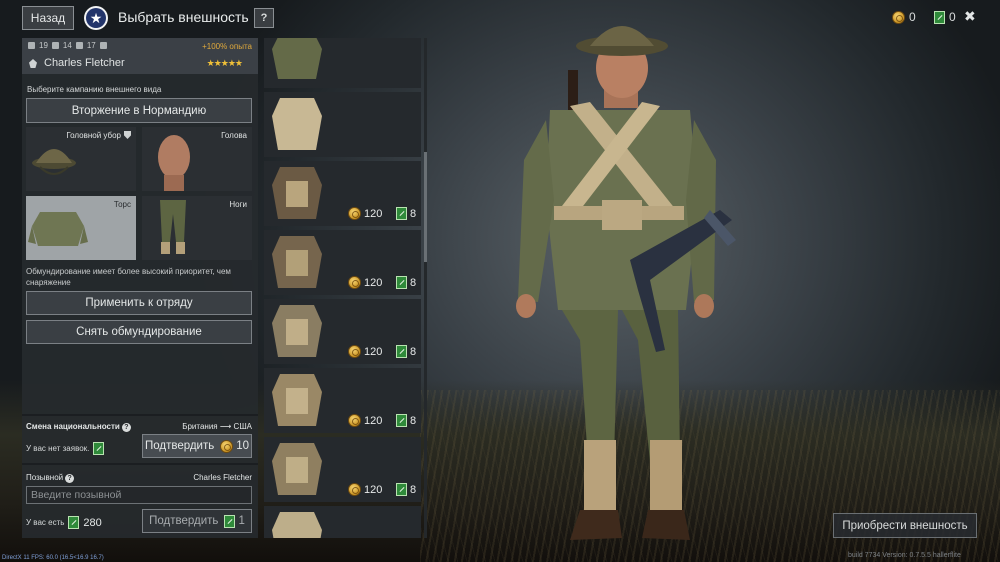 Image resolution: width=1000 pixels, height=562 pixels. Describe the element at coordinates (217, 426) in the screenshot. I see `nationality-route: Британия ⟶ США` at that location.